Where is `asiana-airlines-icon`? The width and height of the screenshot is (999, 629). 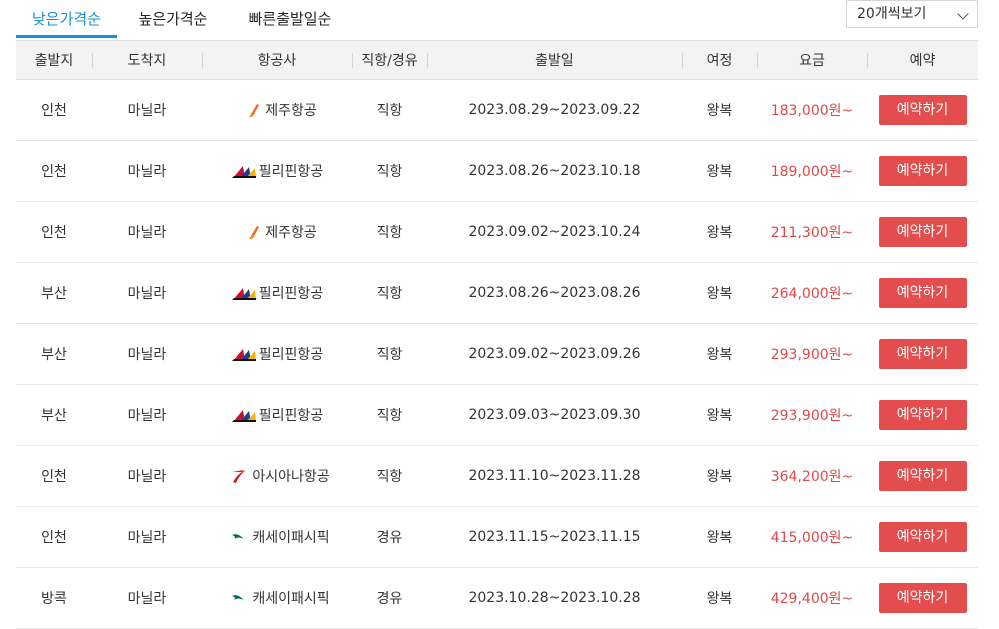
asiana-airlines-icon is located at coordinates (237, 476).